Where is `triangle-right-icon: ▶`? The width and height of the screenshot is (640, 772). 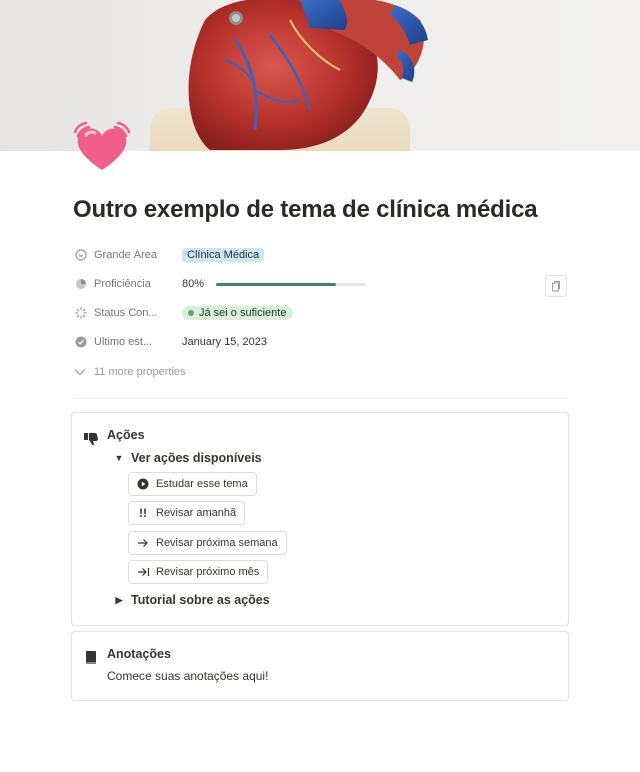
triangle-right-icon: ▶ is located at coordinates (119, 600).